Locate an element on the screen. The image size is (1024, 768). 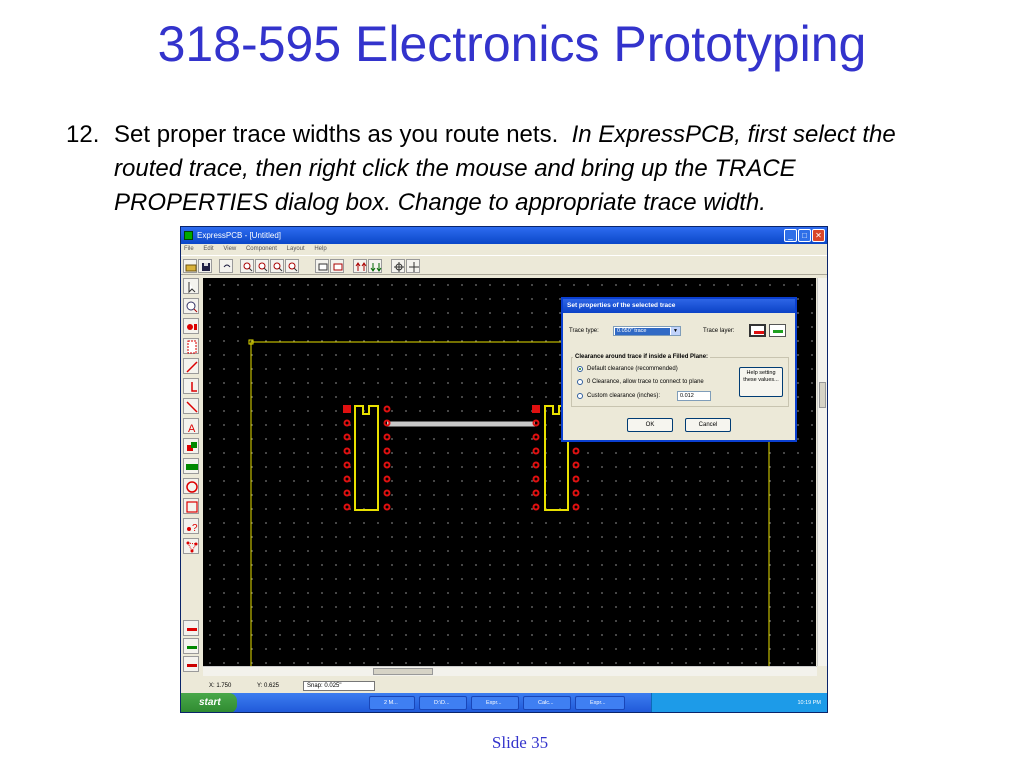
app-icon is located at coordinates (188, 235).